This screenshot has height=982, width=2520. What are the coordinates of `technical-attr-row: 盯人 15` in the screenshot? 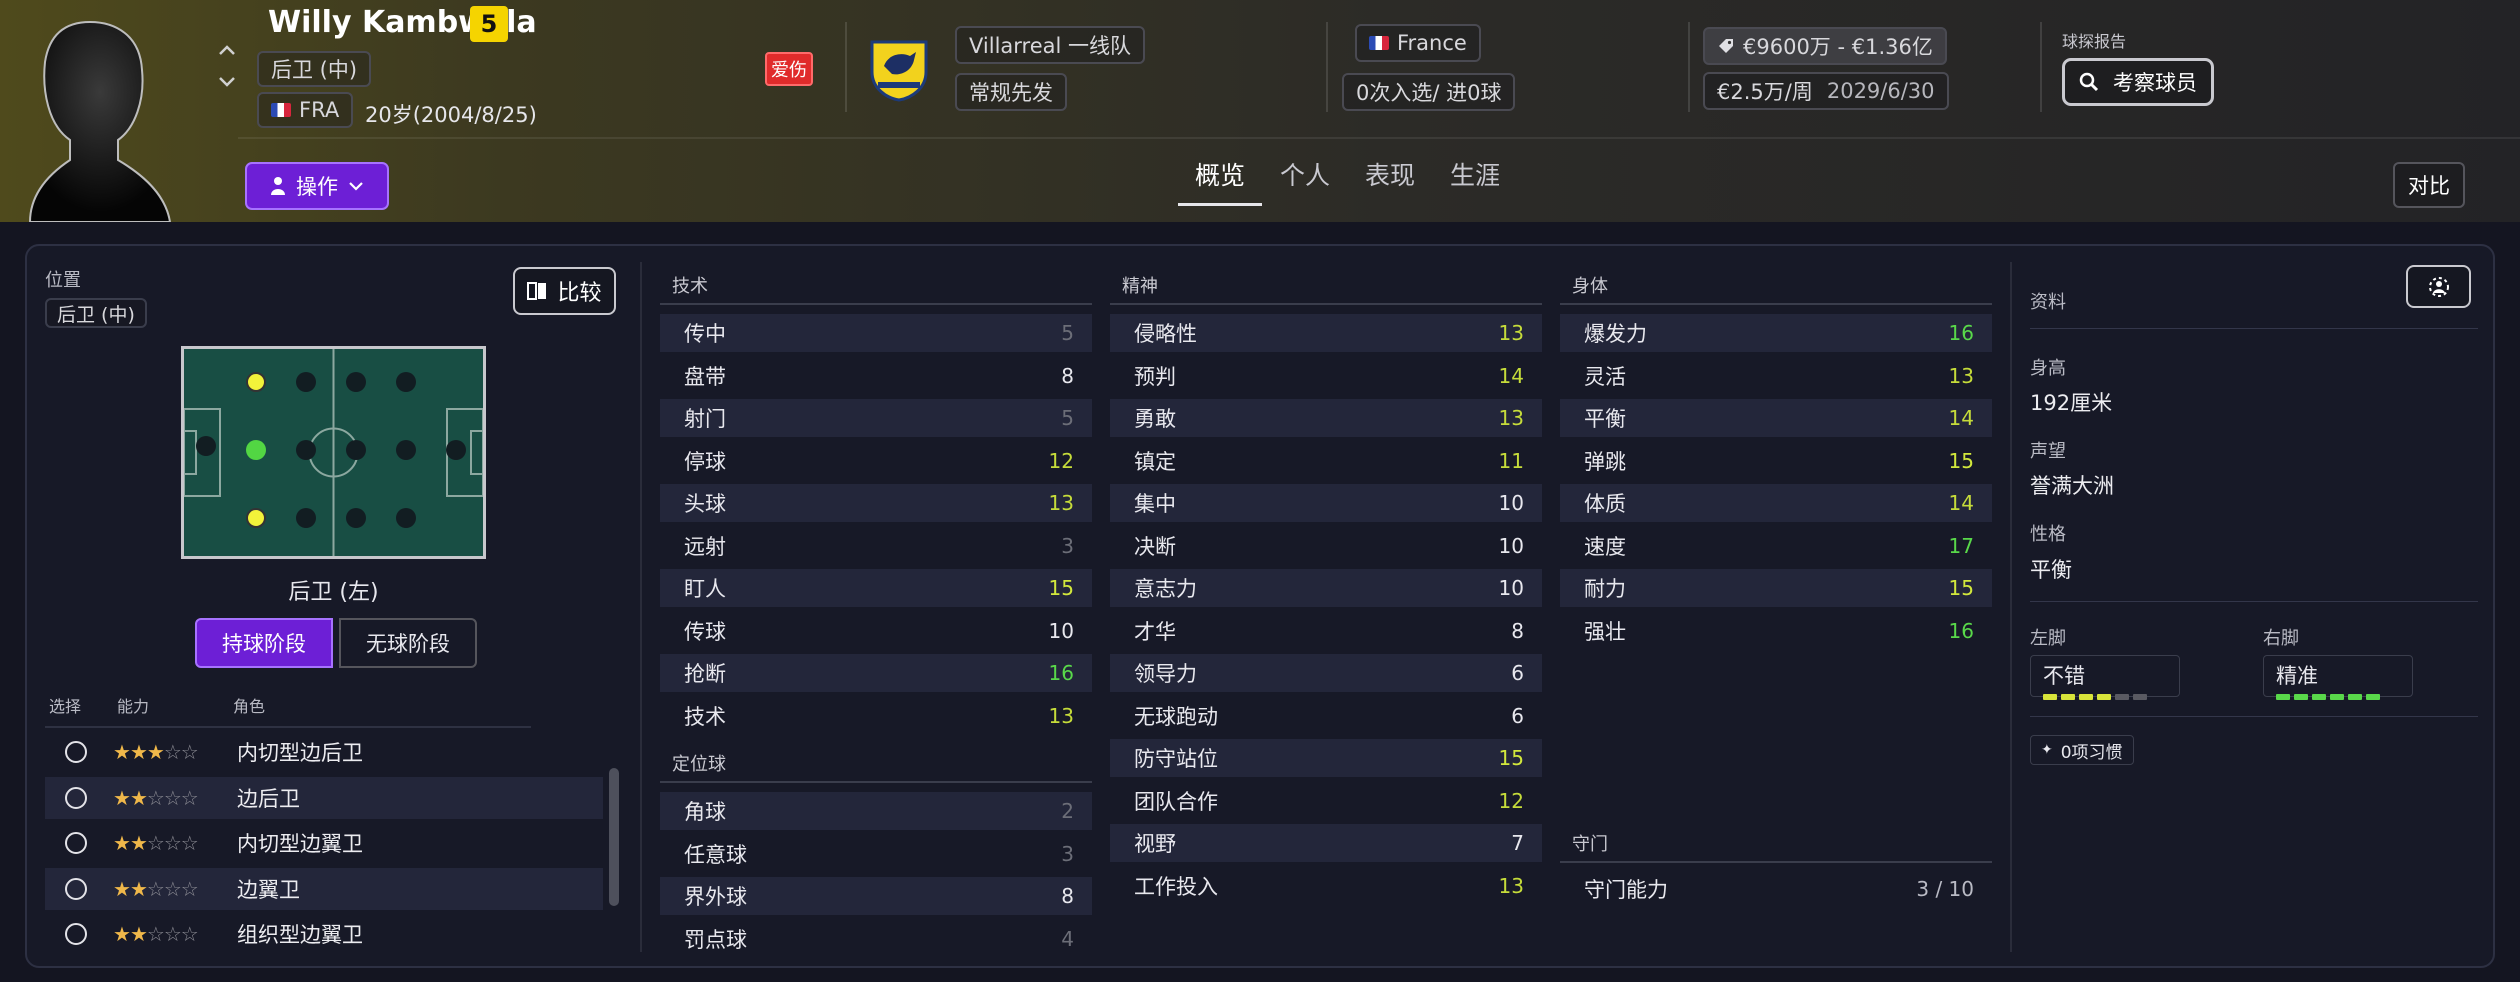 It's located at (876, 588).